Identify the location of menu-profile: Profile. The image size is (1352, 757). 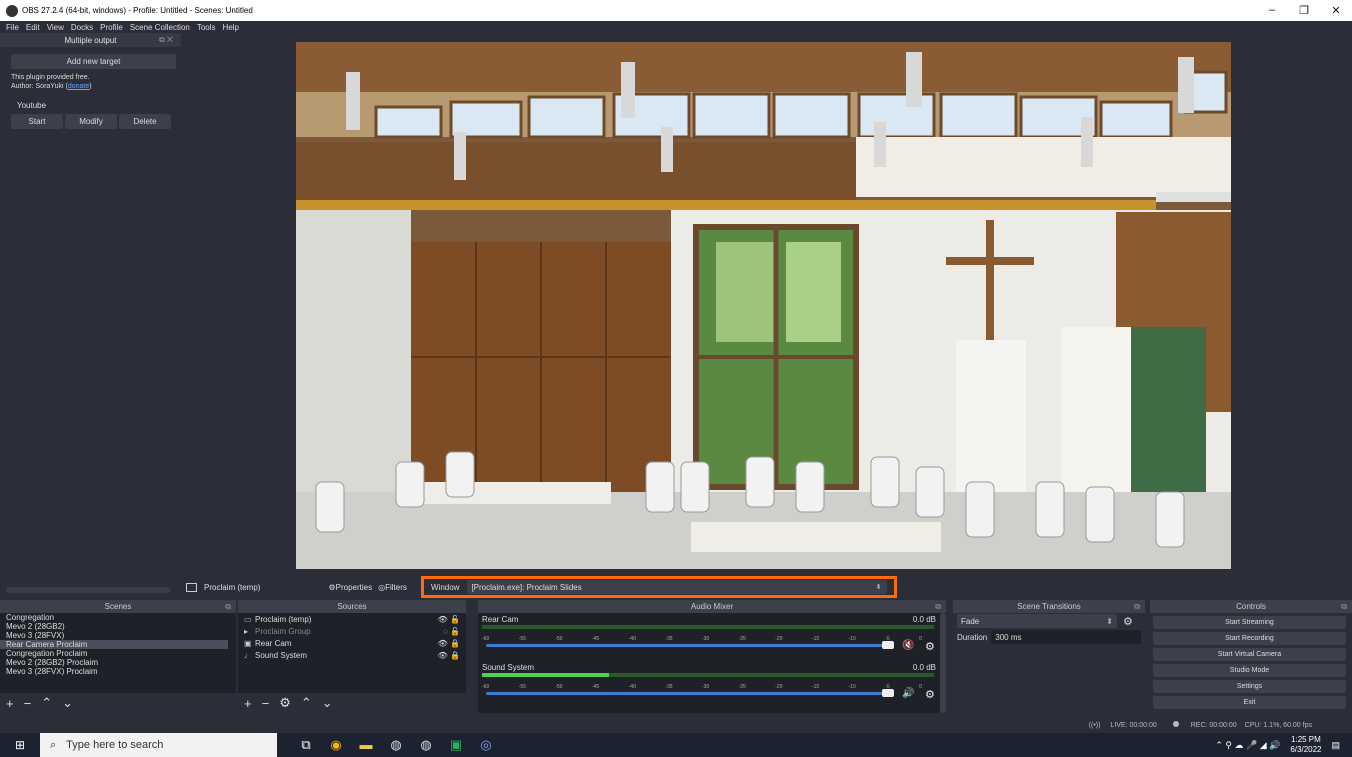
(111, 27).